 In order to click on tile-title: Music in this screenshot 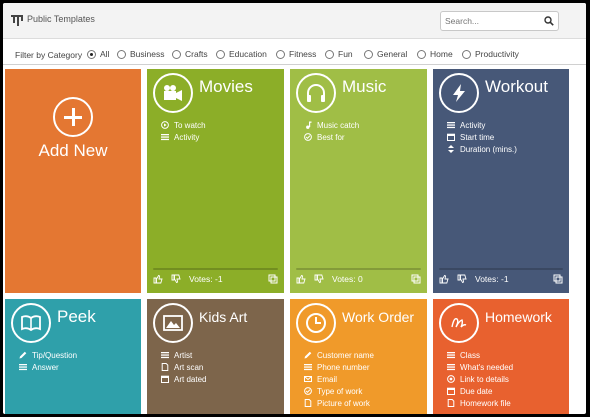, I will do `click(364, 86)`.